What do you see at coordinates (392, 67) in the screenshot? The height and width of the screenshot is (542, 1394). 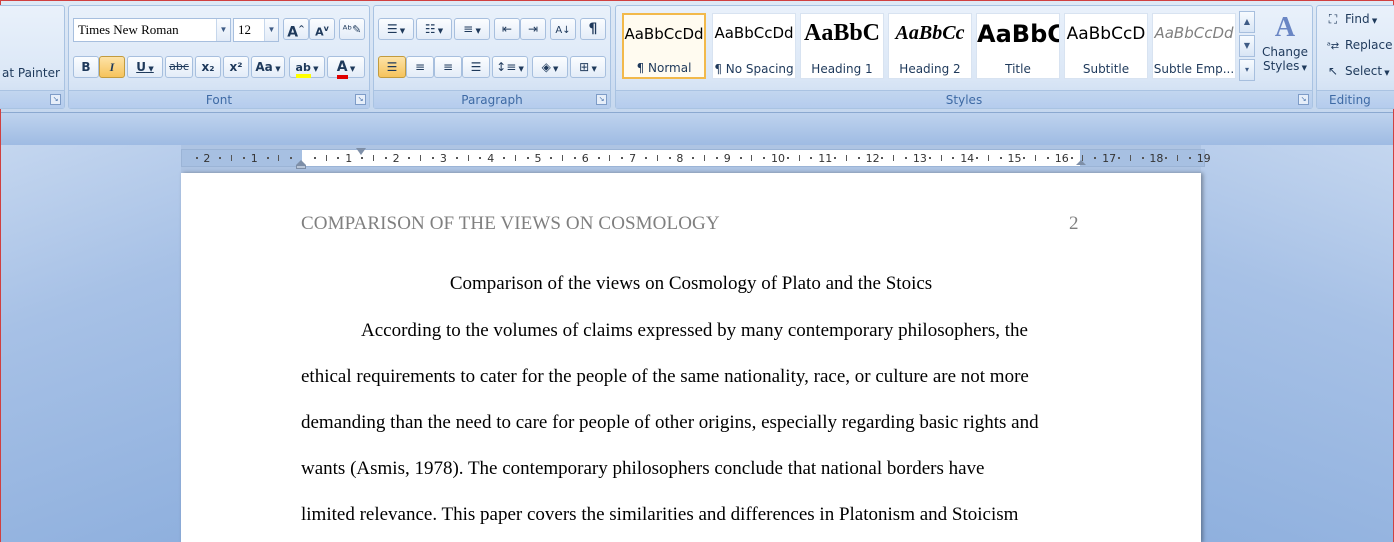 I see `align-left-button: ☰` at bounding box center [392, 67].